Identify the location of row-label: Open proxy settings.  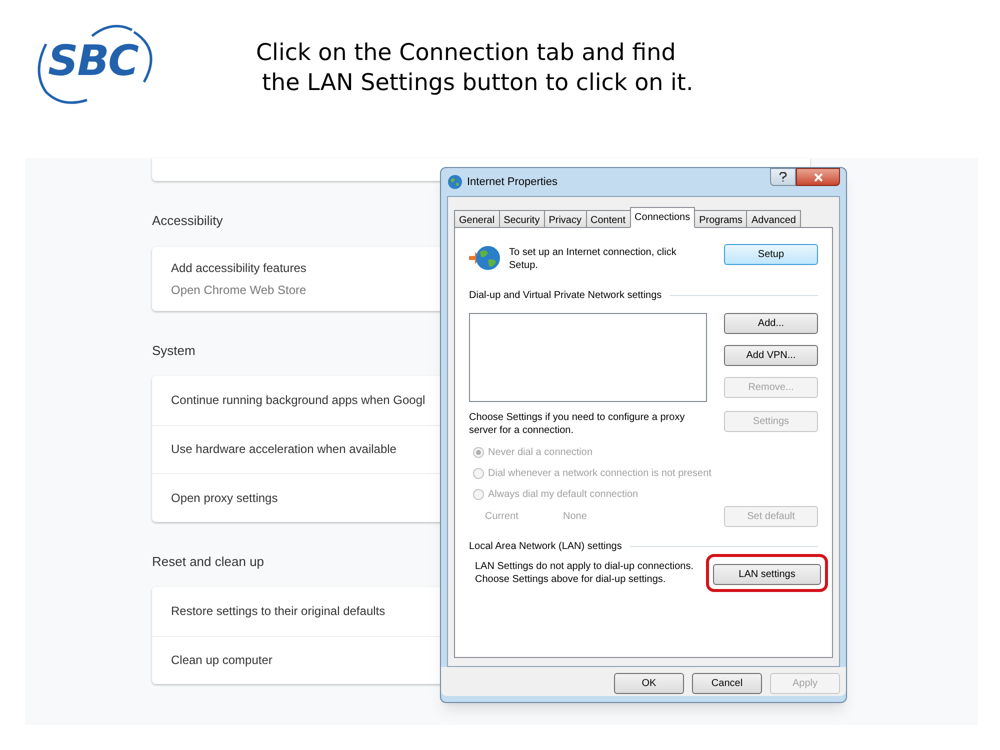
(224, 498).